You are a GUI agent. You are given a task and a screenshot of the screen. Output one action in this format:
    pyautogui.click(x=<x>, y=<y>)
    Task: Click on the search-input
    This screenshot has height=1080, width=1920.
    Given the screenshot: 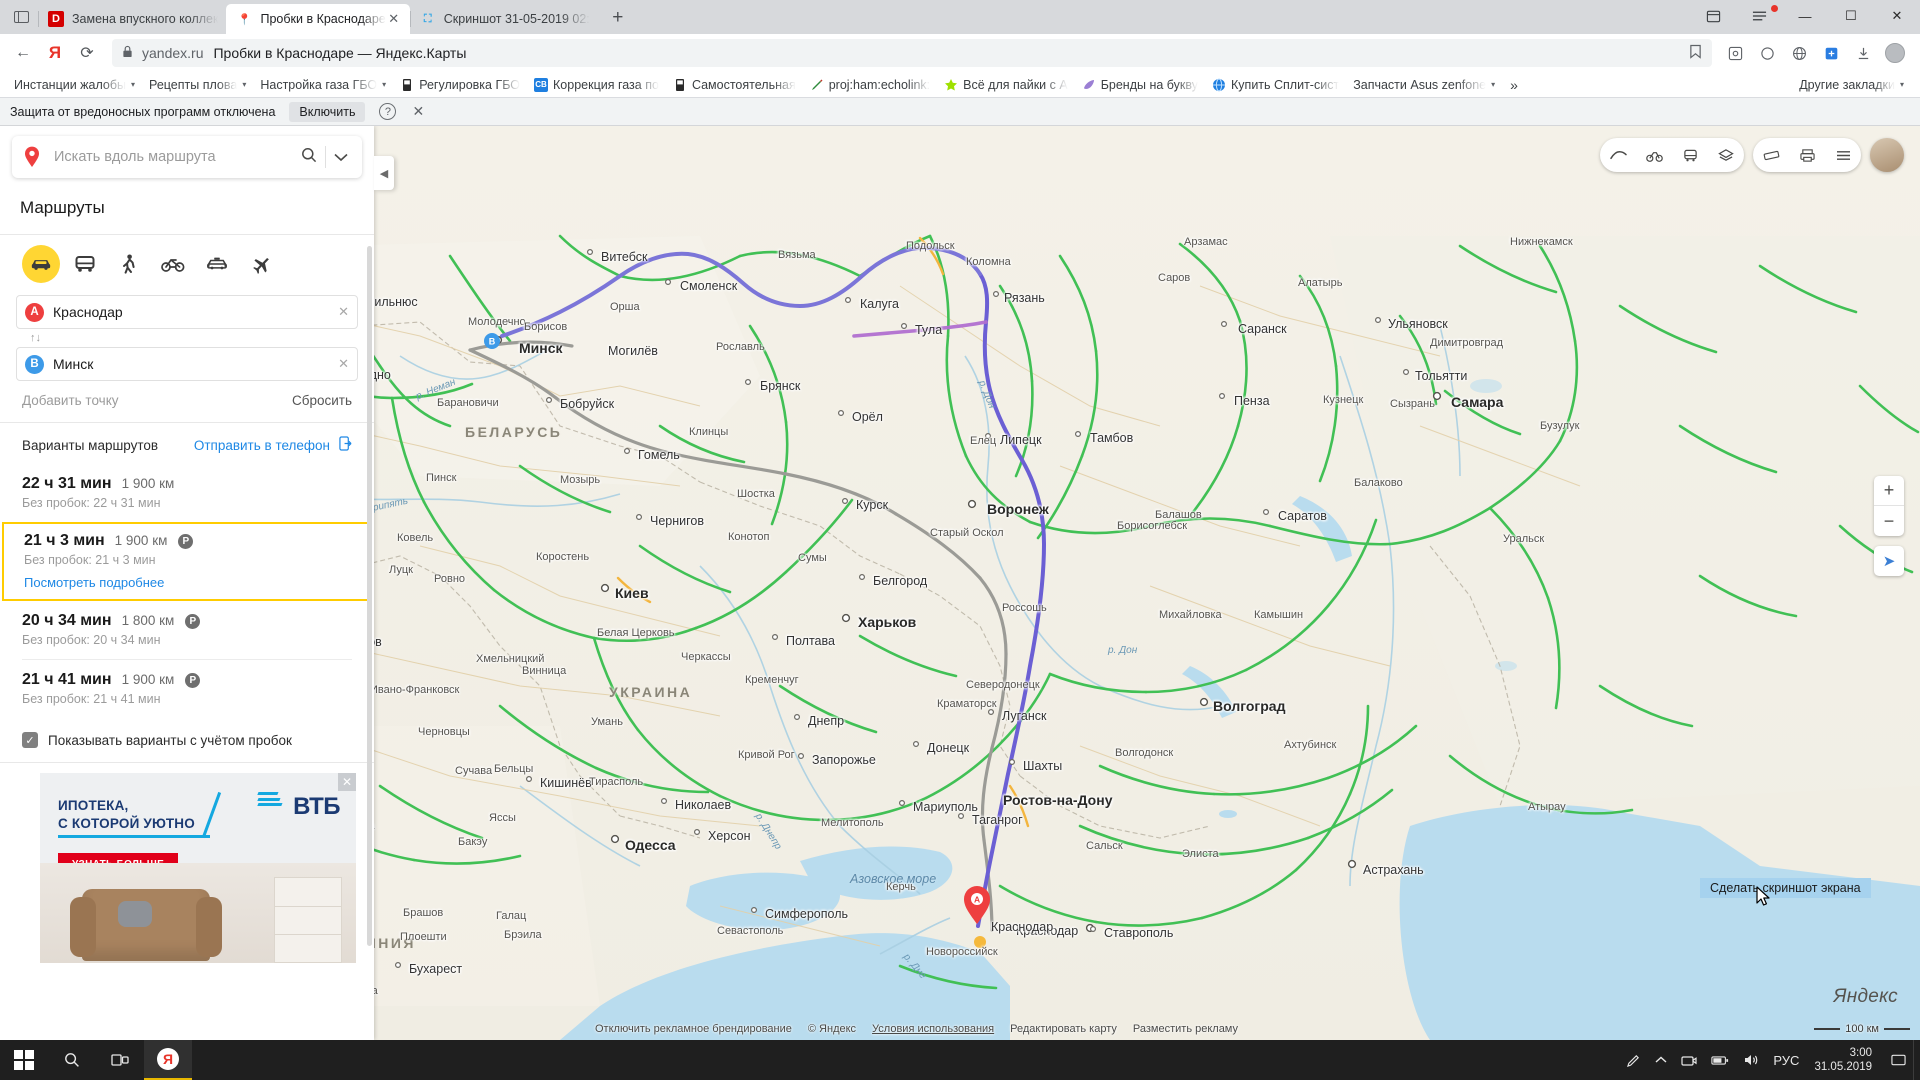 What is the action you would take?
    pyautogui.click(x=167, y=157)
    